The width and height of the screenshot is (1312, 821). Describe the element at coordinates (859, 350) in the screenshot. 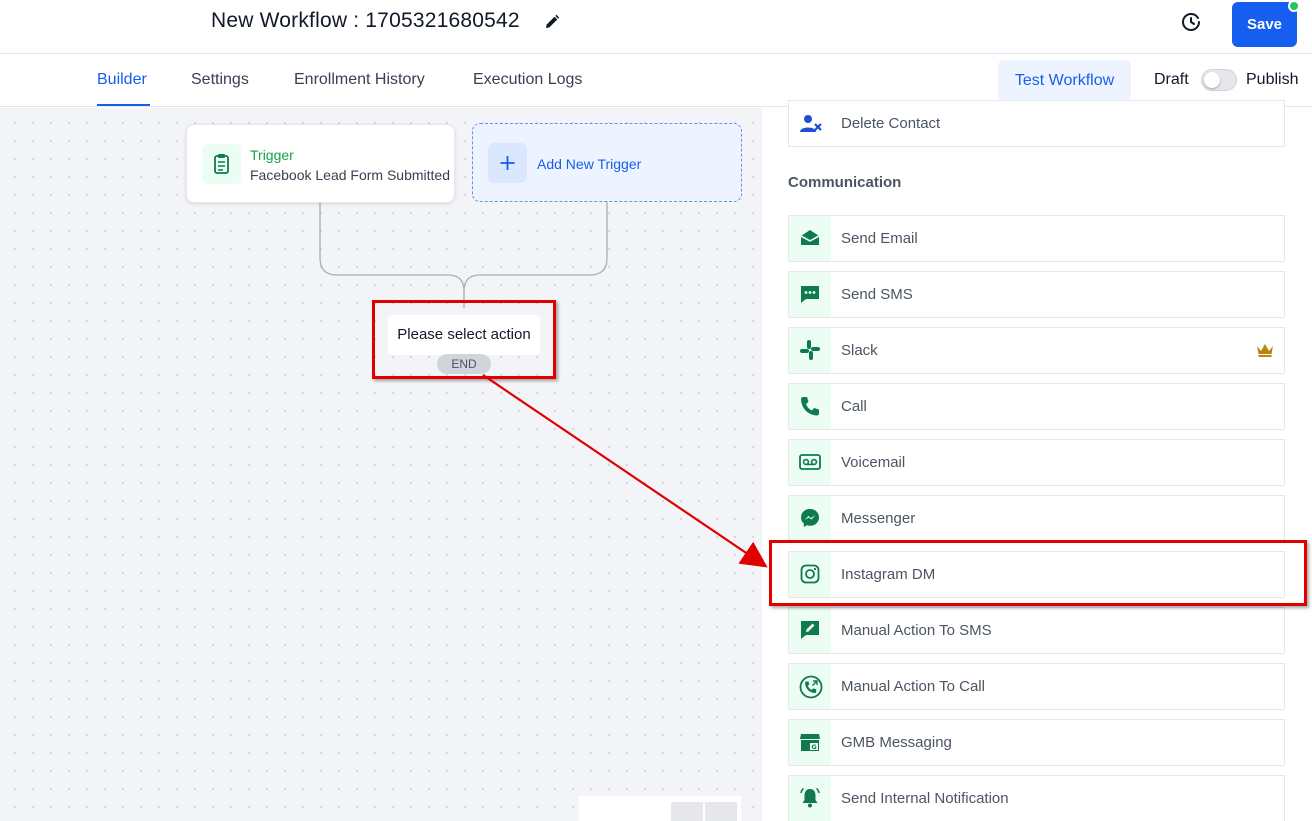

I see `action-label: Slack` at that location.